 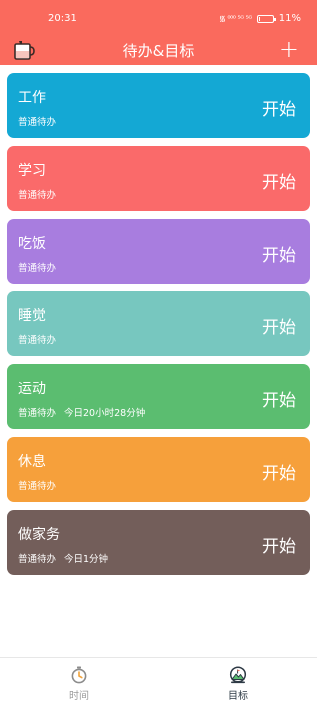 What do you see at coordinates (32, 389) in the screenshot?
I see `task-name: 运动` at bounding box center [32, 389].